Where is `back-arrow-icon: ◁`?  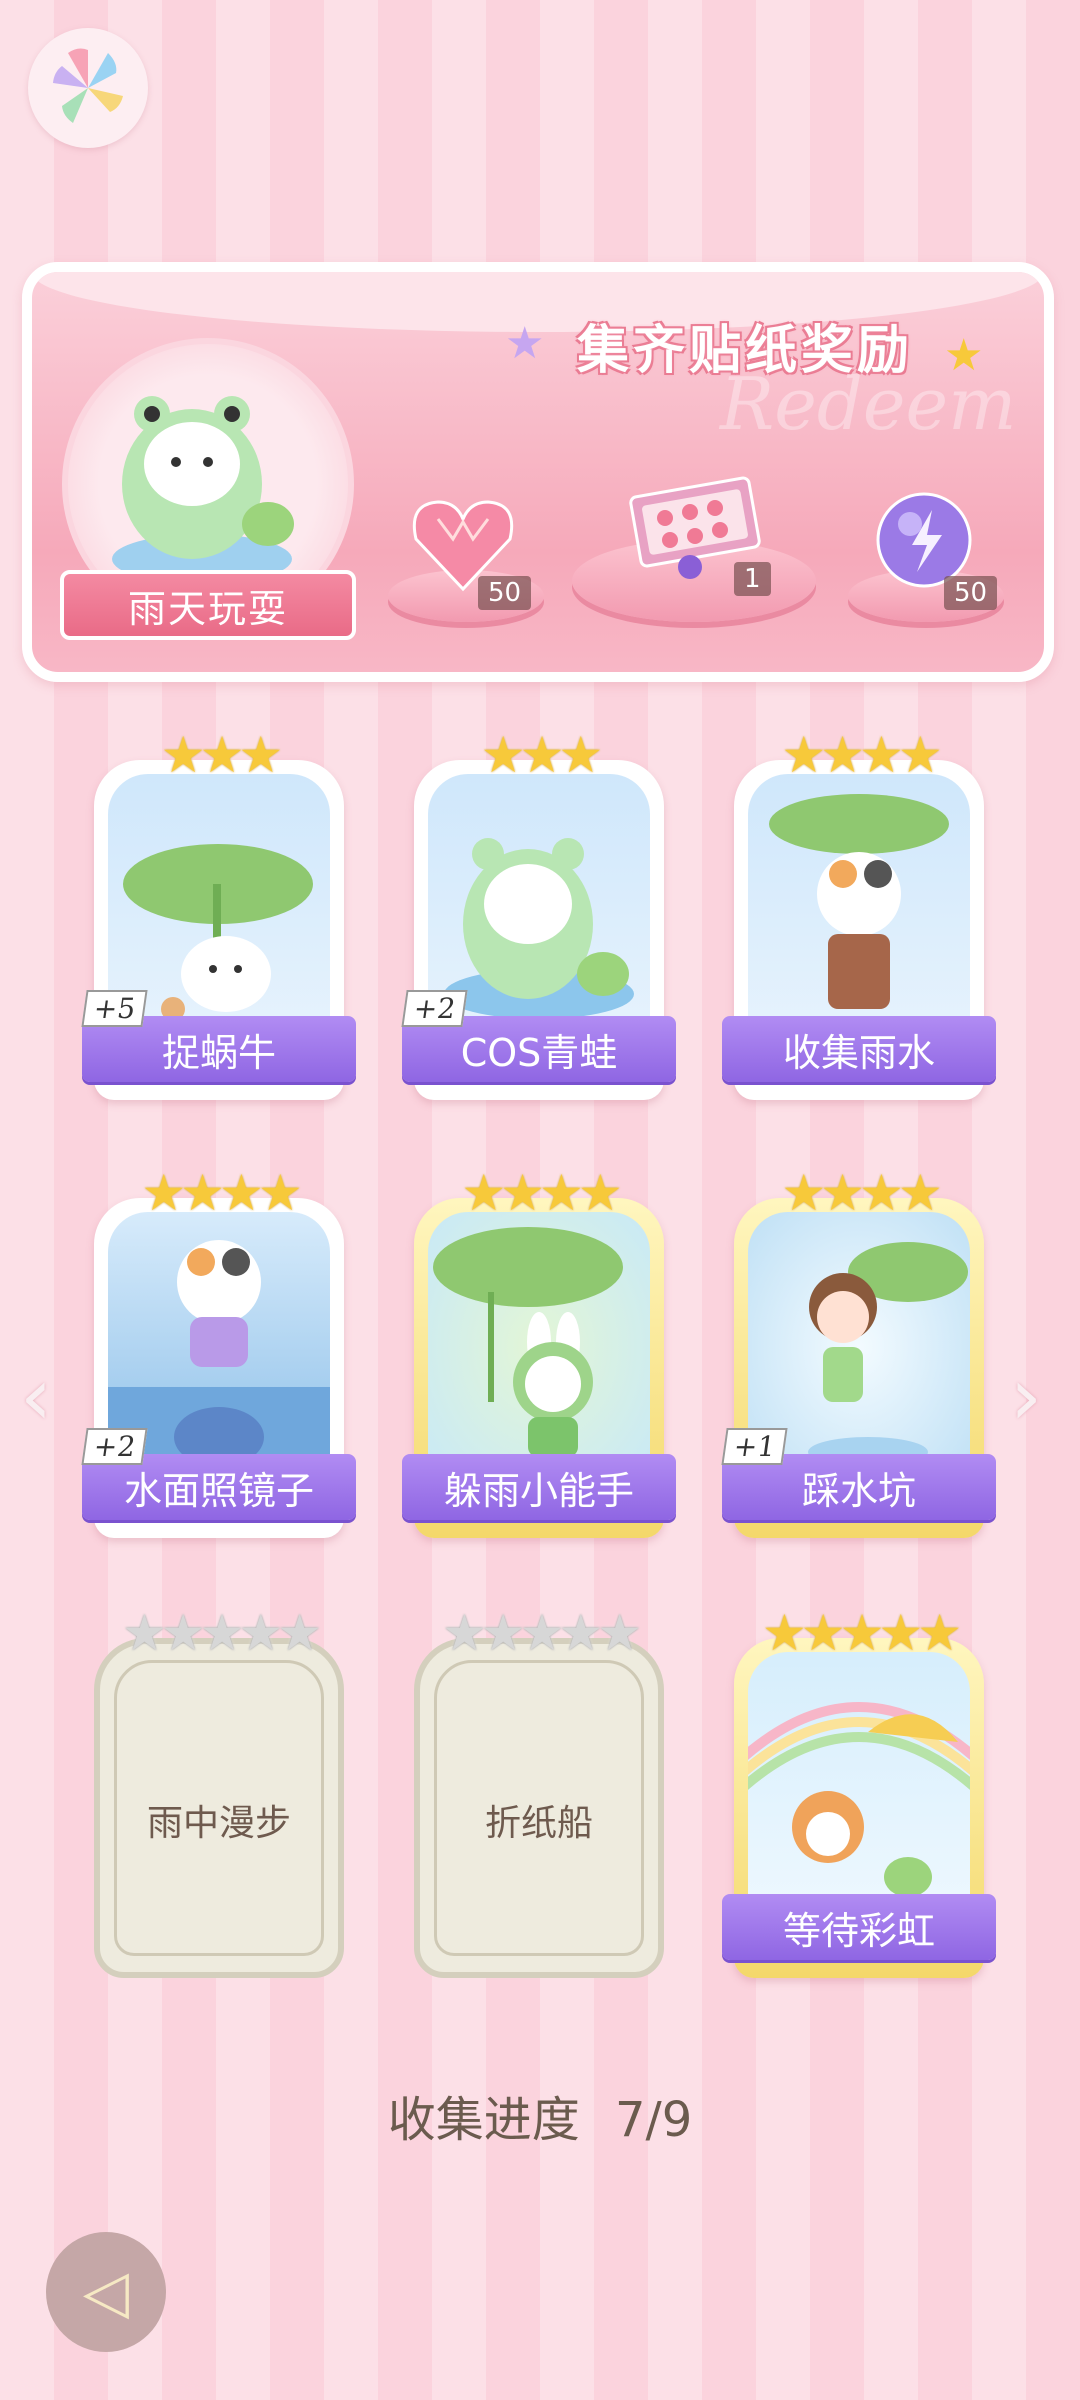 back-arrow-icon: ◁ is located at coordinates (106, 2292).